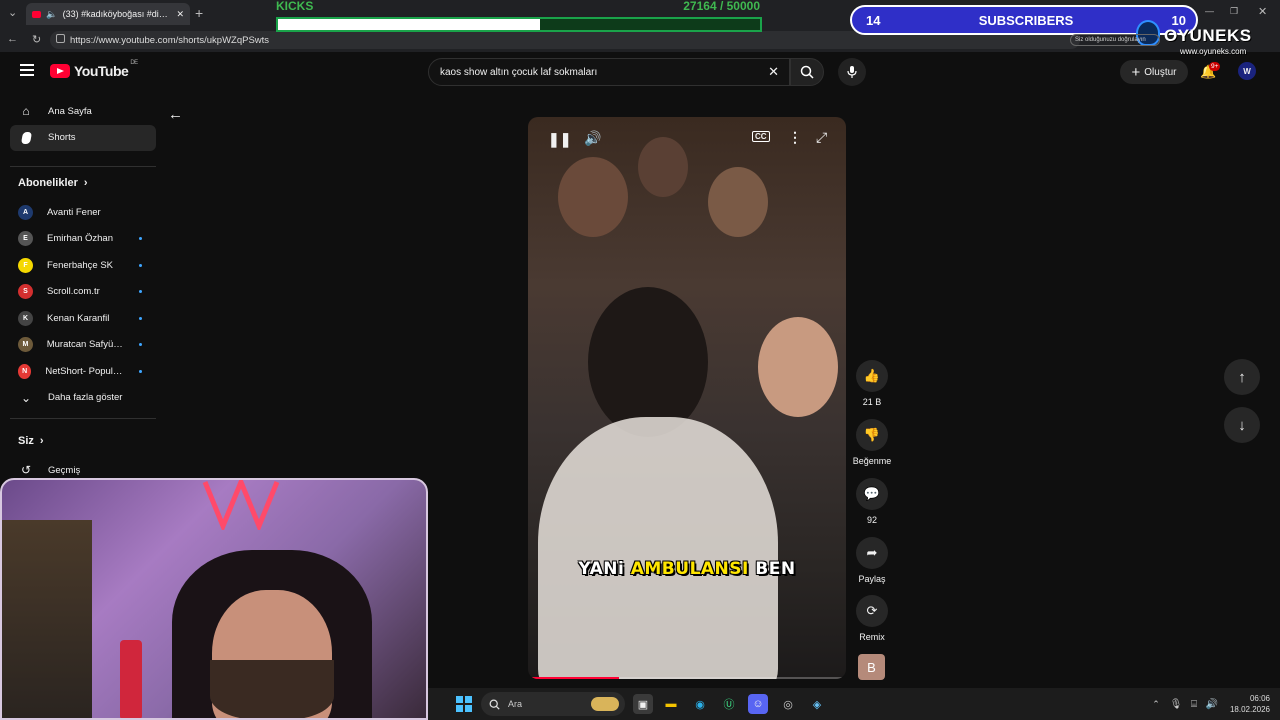 This screenshot has width=1280, height=720. What do you see at coordinates (25, 212) in the screenshot?
I see `channel-avatar: A` at bounding box center [25, 212].